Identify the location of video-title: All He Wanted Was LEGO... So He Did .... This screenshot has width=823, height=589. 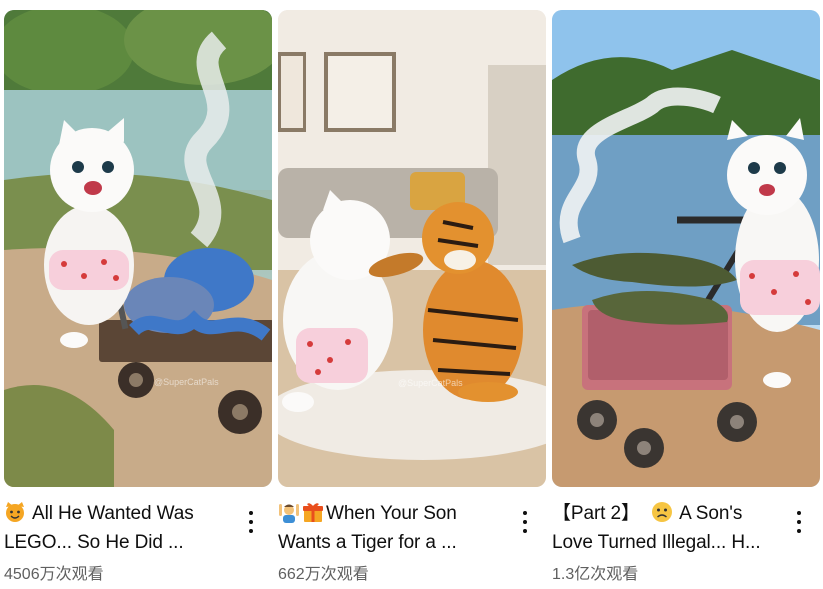
(118, 528).